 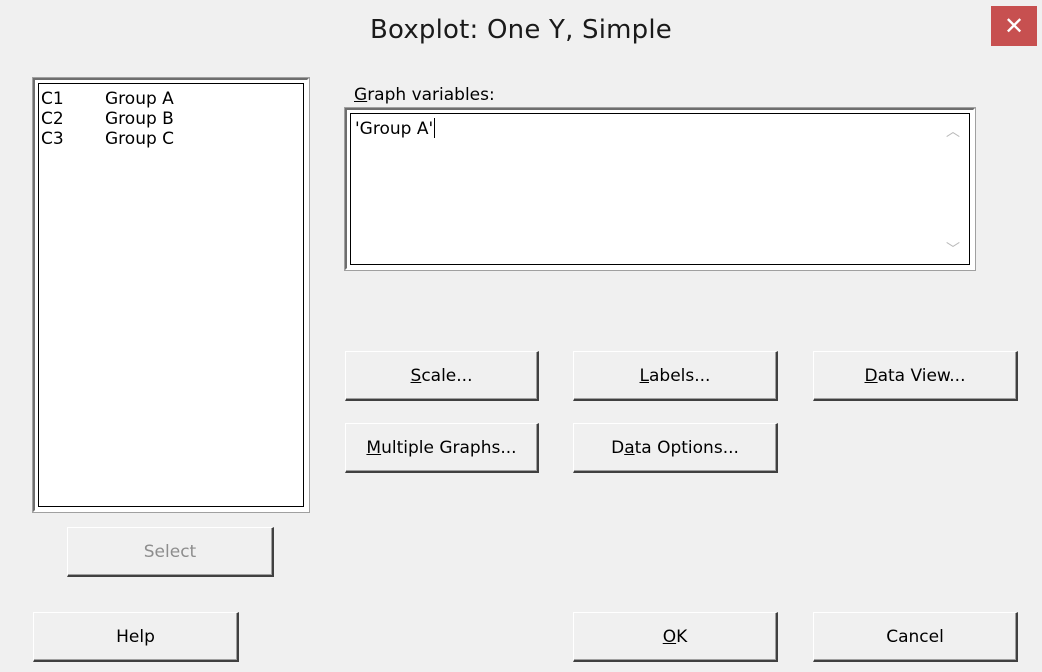 What do you see at coordinates (52, 139) in the screenshot?
I see `column-id: C3` at bounding box center [52, 139].